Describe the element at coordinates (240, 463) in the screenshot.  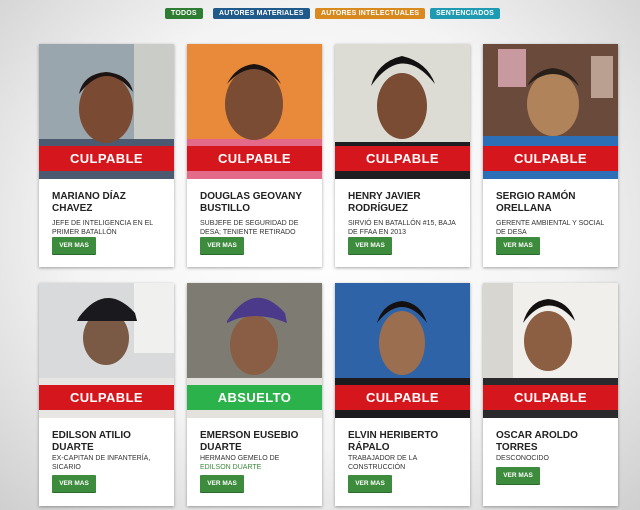
I see `person-description: HERMANO GEMELO DE EDILSON DUARTE` at that location.